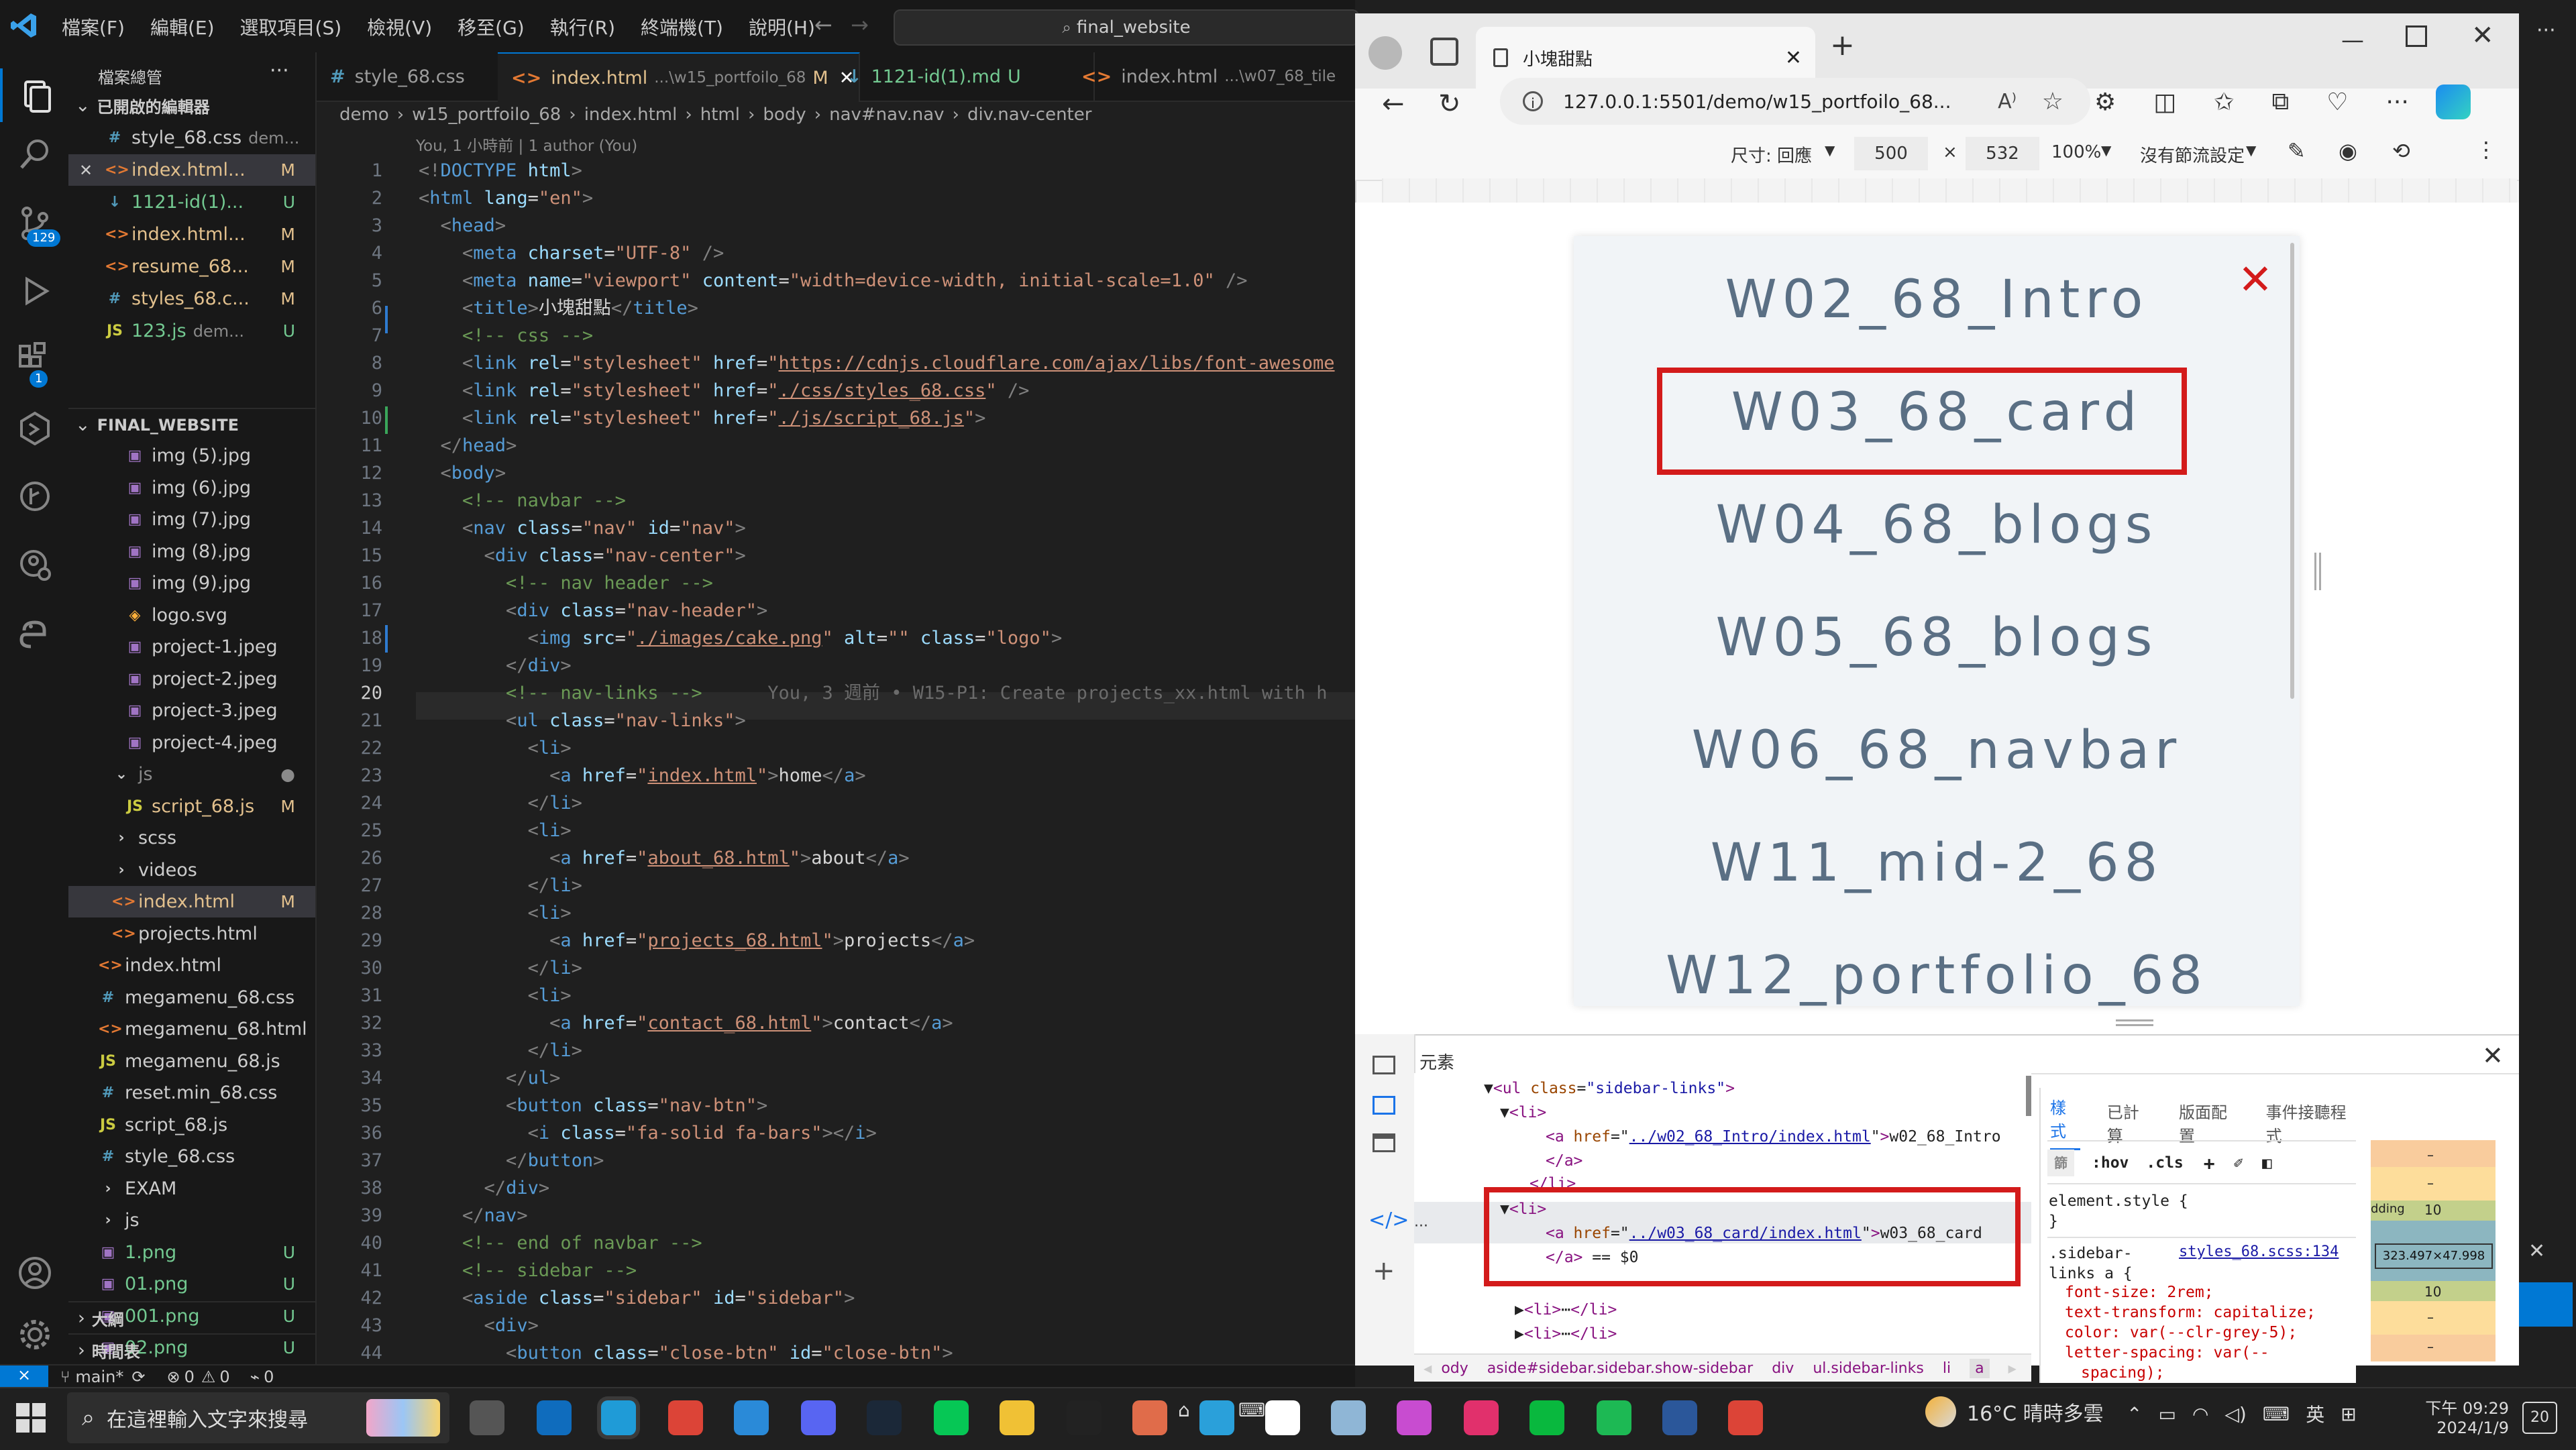 The height and width of the screenshot is (1450, 2576). What do you see at coordinates (191, 234) in the screenshot?
I see `open-editor-item: <> index.html... M` at bounding box center [191, 234].